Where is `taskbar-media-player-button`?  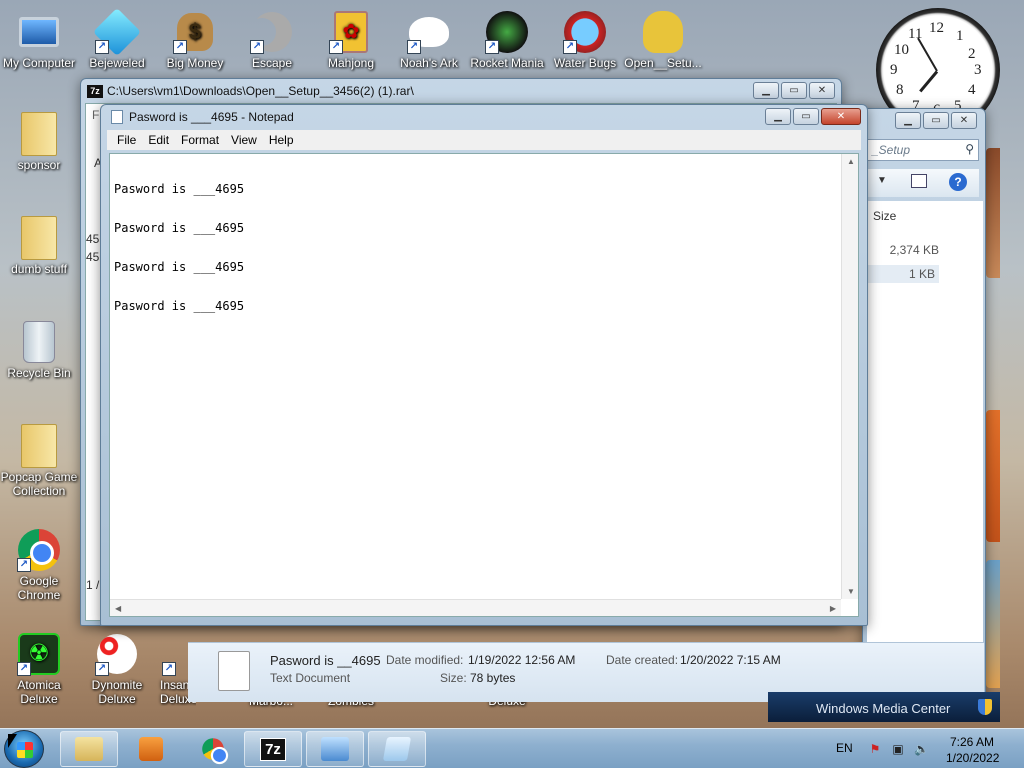
taskbar-media-player-button is located at coordinates (151, 749).